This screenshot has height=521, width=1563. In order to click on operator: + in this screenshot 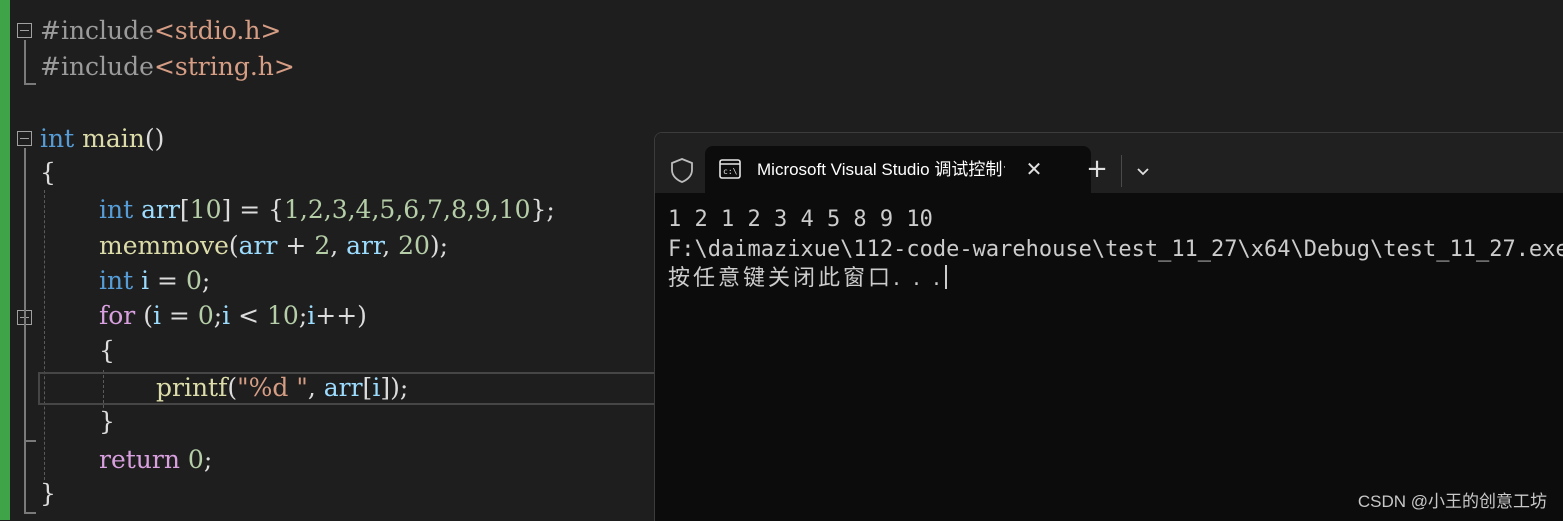, I will do `click(296, 245)`.